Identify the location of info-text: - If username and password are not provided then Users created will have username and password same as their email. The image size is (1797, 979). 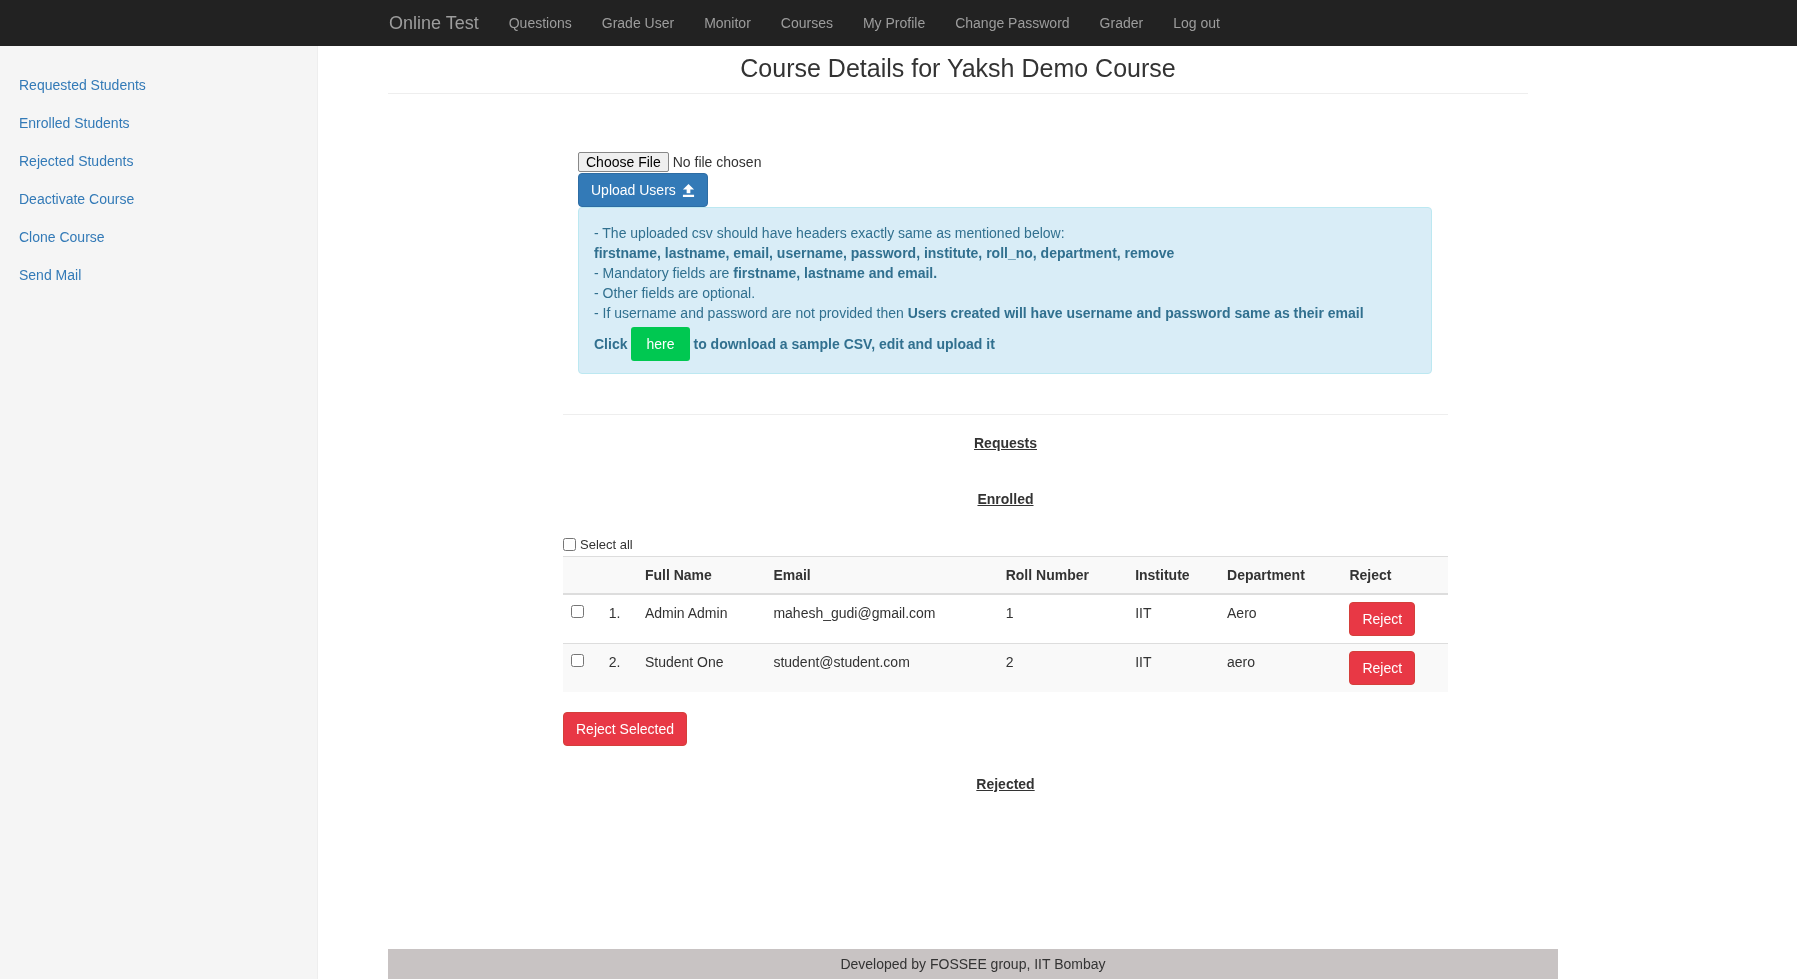
(979, 313).